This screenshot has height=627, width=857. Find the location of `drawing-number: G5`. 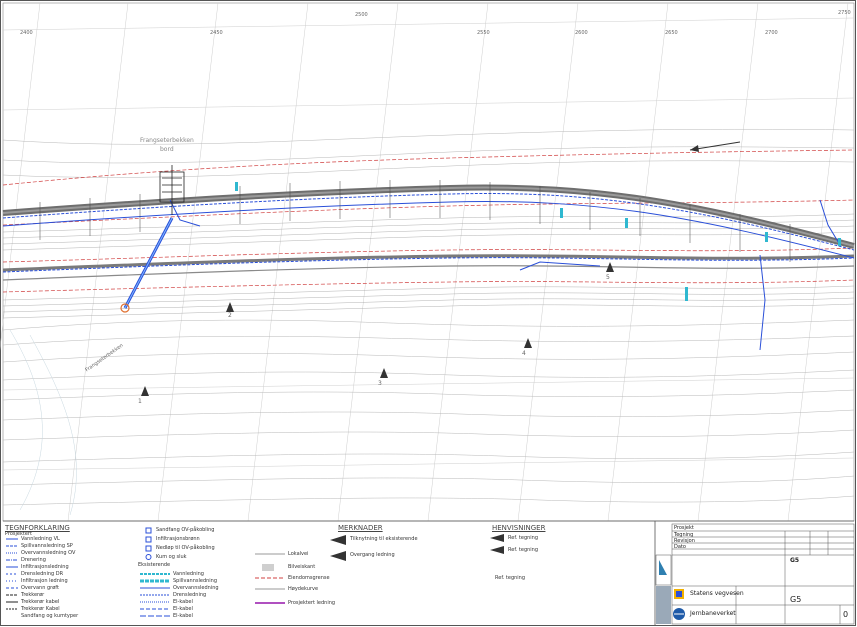

drawing-number: G5 is located at coordinates (795, 560).